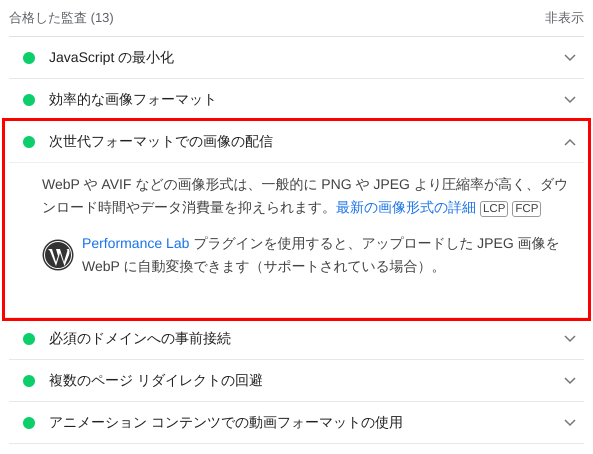  What do you see at coordinates (527, 208) in the screenshot?
I see `metric-tag: FCP` at bounding box center [527, 208].